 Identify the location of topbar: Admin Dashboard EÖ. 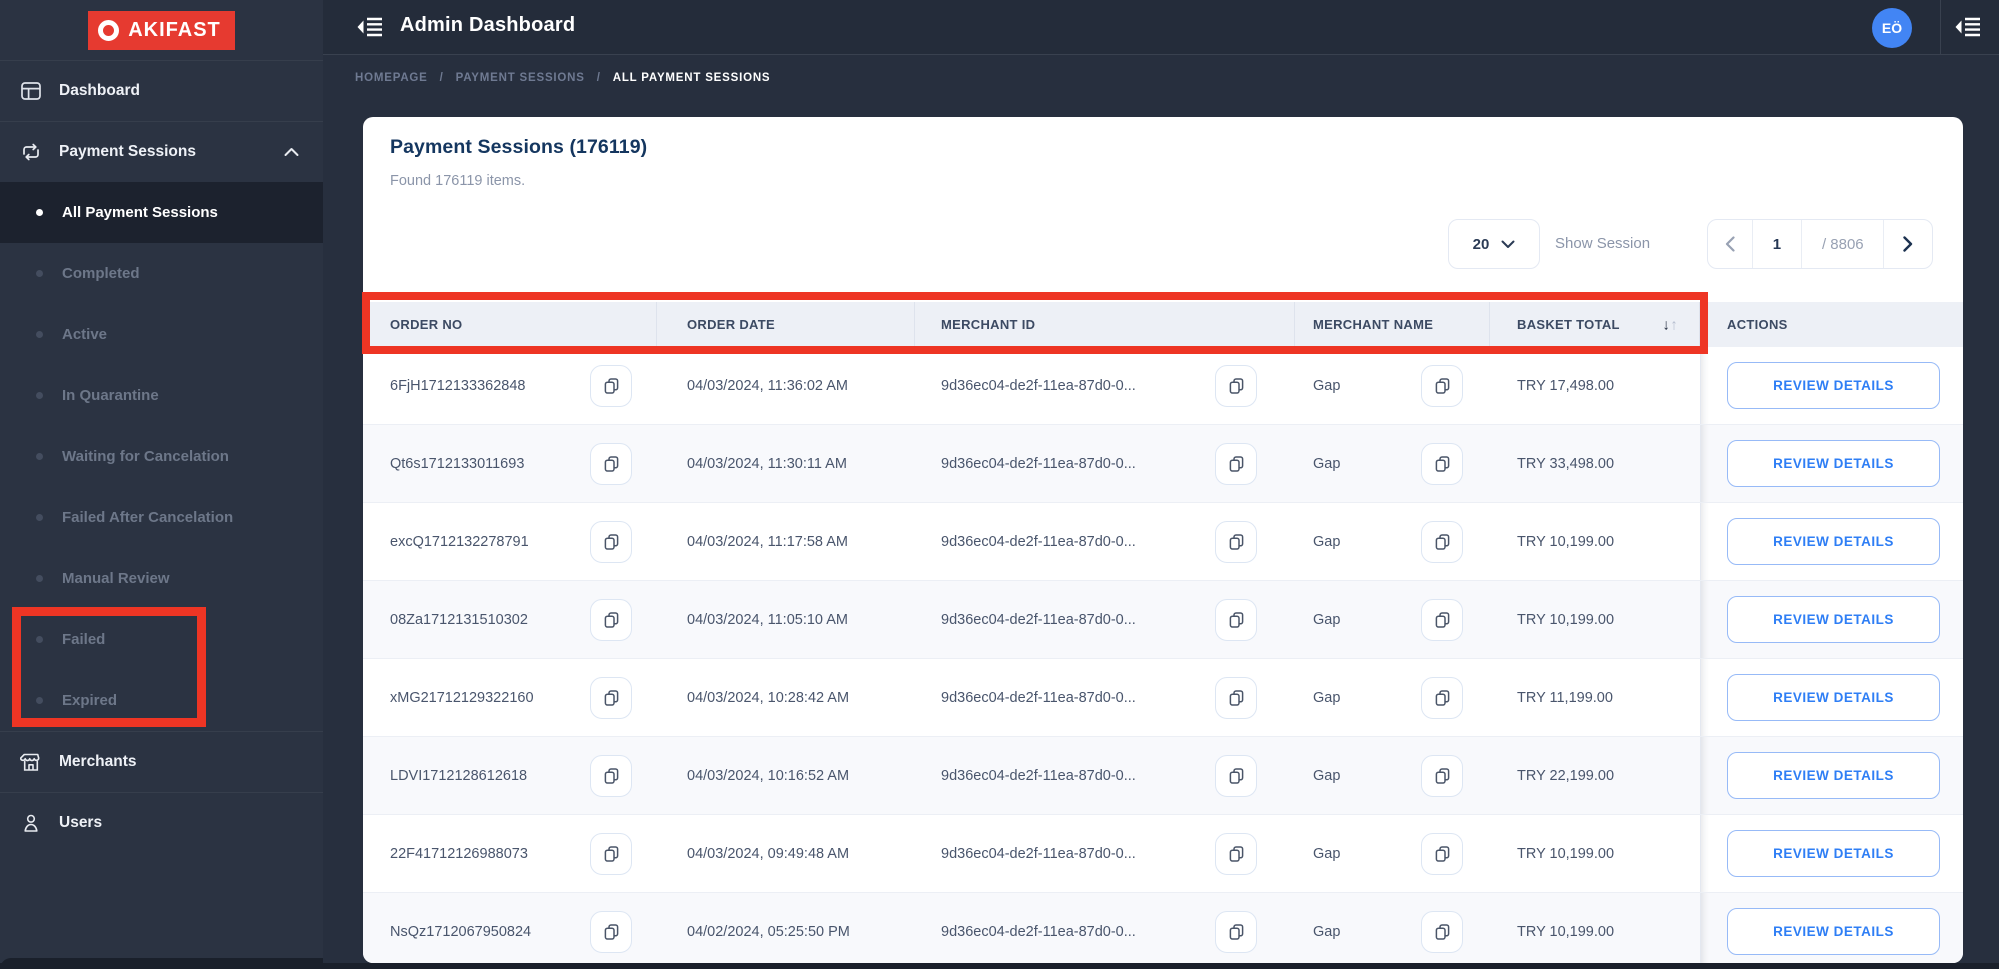
(1161, 27).